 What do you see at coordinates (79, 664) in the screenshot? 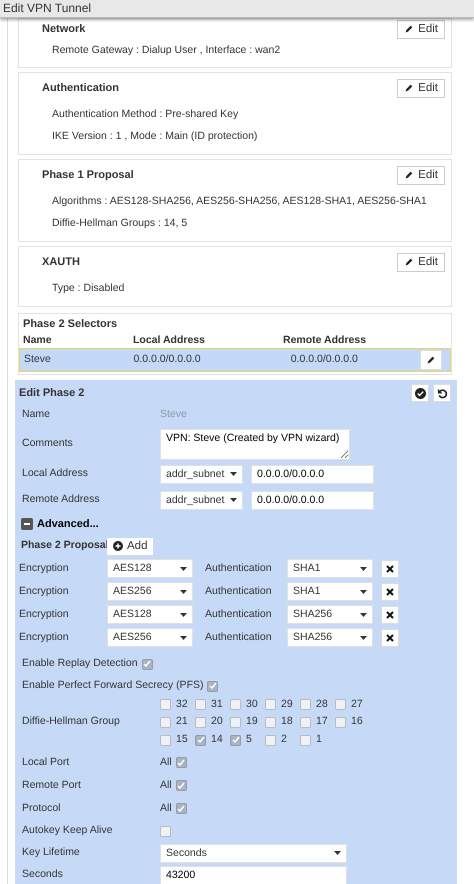
I see `field-label: Enable Replay Detection` at bounding box center [79, 664].